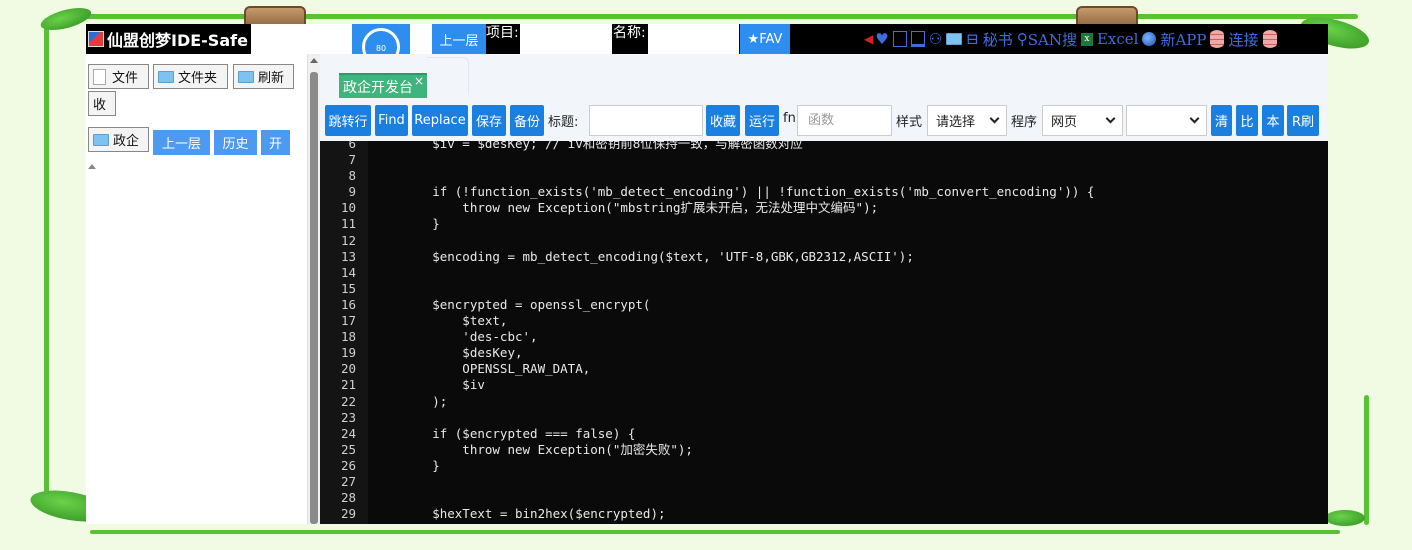  What do you see at coordinates (1273, 120) in the screenshot?
I see `local-button: 本` at bounding box center [1273, 120].